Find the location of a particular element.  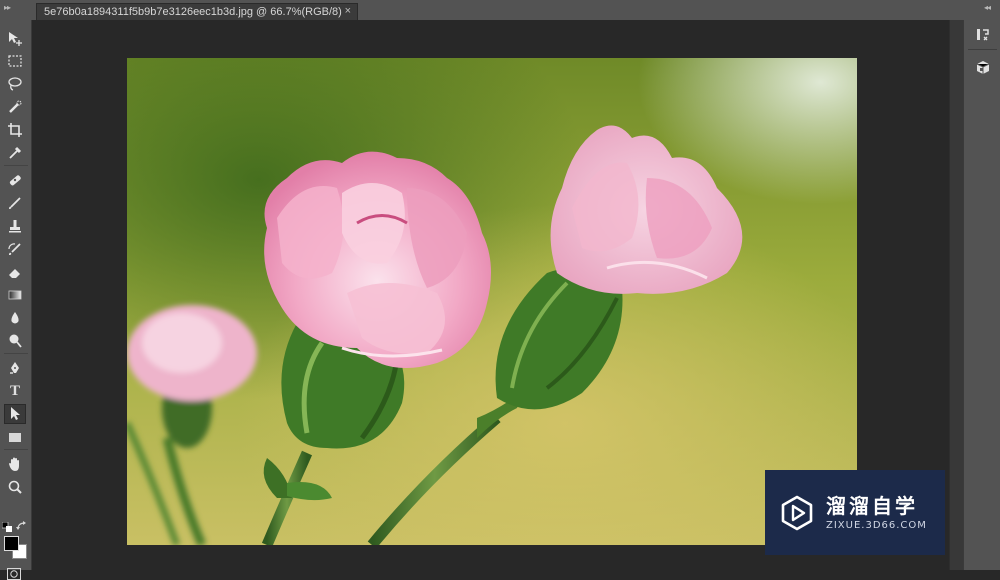

play-logo-icon is located at coordinates (797, 512).